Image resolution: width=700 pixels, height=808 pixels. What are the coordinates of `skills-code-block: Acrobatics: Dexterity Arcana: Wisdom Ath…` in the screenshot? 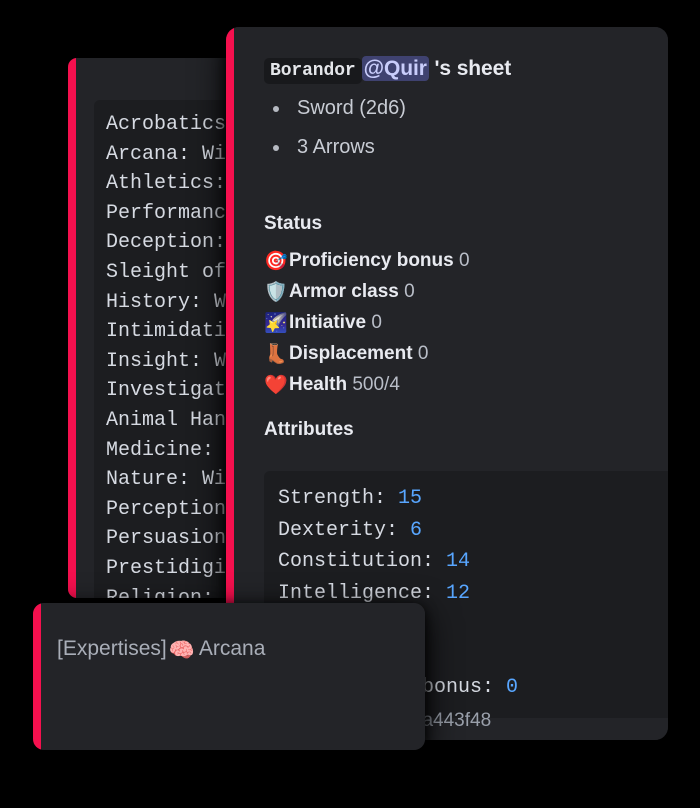 It's located at (170, 349).